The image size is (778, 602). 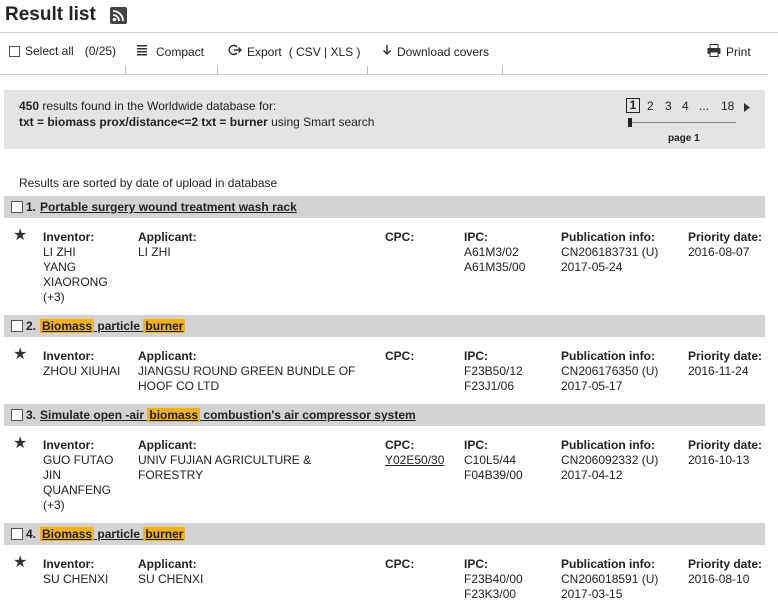 I want to click on compact-list-icon, so click(x=142, y=51).